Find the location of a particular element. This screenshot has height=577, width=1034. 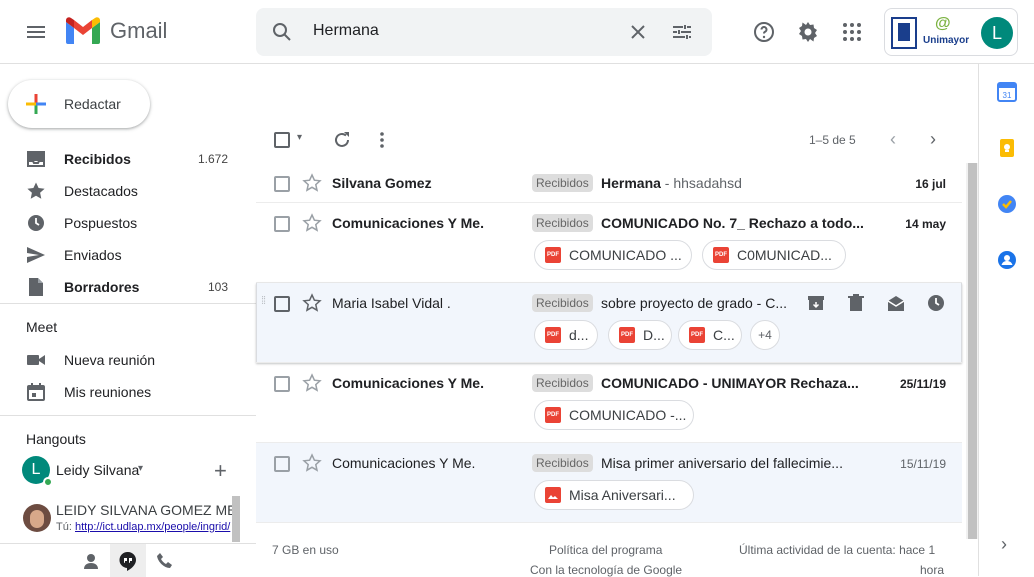

sidebar-item-starred: Destacados is located at coordinates (122, 191).